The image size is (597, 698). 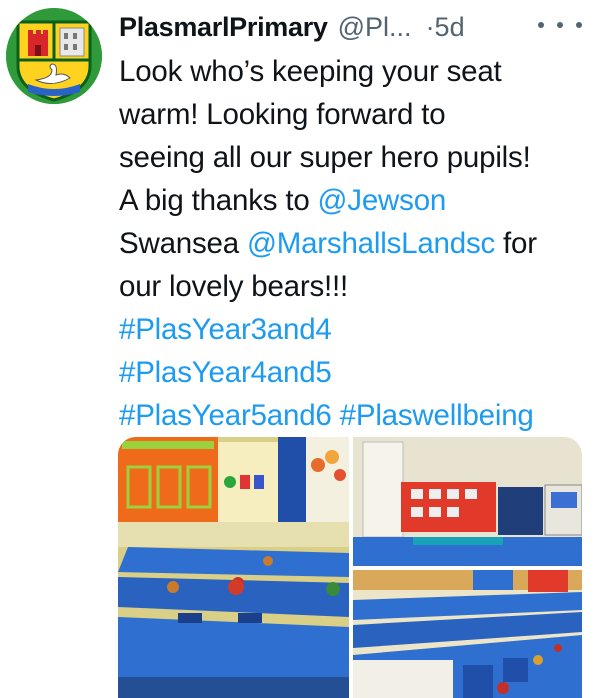 I want to click on tweet-header: PlasmarlPrimary @Pl... ·5d, so click(x=354, y=27).